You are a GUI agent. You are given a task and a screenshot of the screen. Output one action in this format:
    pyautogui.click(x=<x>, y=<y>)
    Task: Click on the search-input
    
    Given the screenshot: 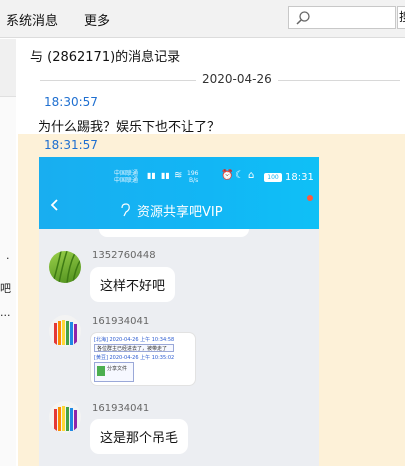 What is the action you would take?
    pyautogui.click(x=342, y=17)
    